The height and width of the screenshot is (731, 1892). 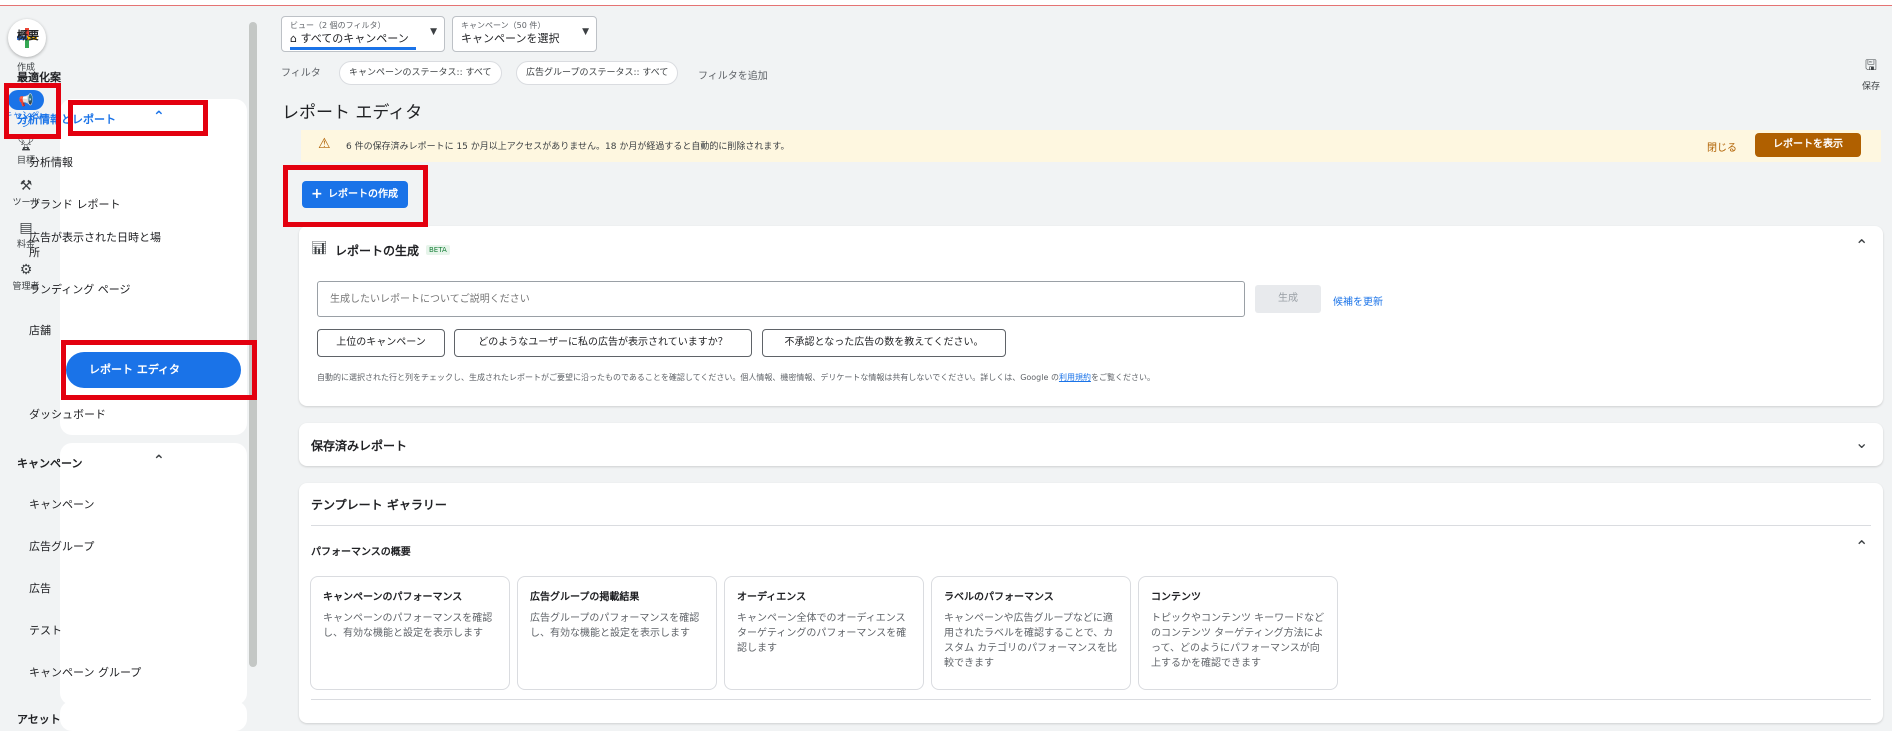 I want to click on plus-icon: +, so click(x=317, y=194).